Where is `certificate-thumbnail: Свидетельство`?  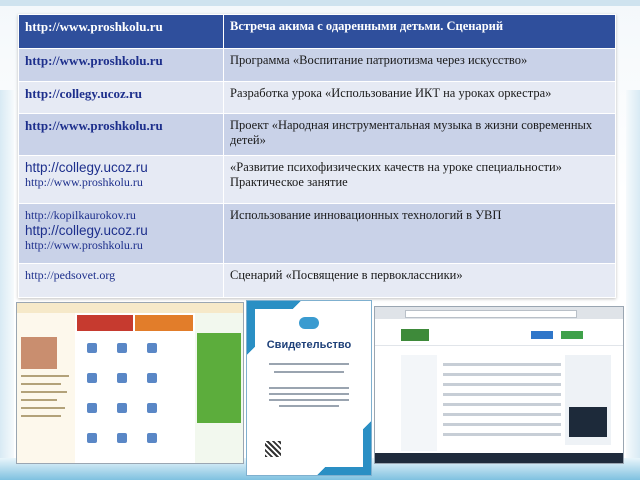
certificate-thumbnail: Свидетельство is located at coordinates (309, 388).